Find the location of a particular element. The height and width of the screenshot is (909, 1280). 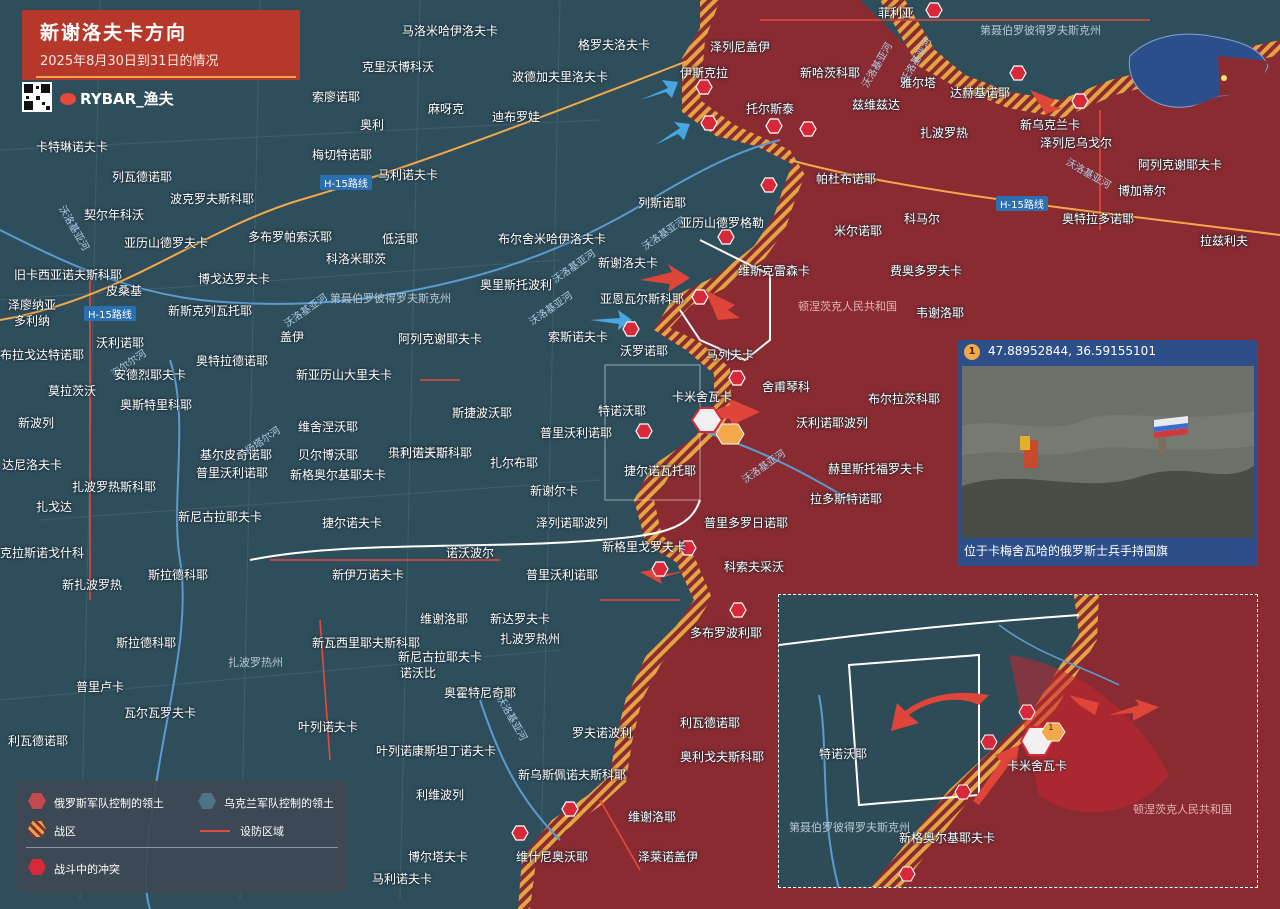

town-label: 科马尔 is located at coordinates (922, 219).